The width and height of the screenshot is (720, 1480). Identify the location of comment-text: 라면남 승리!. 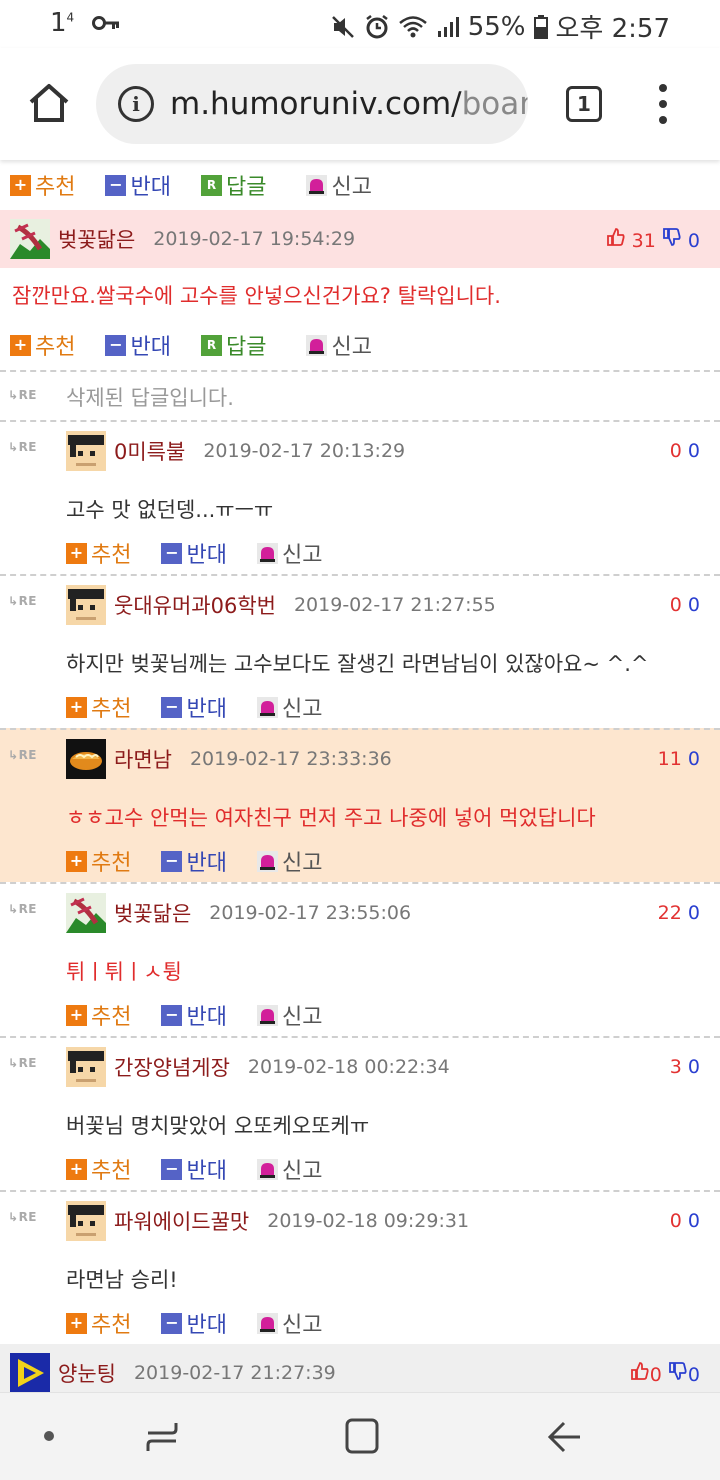
(122, 1280).